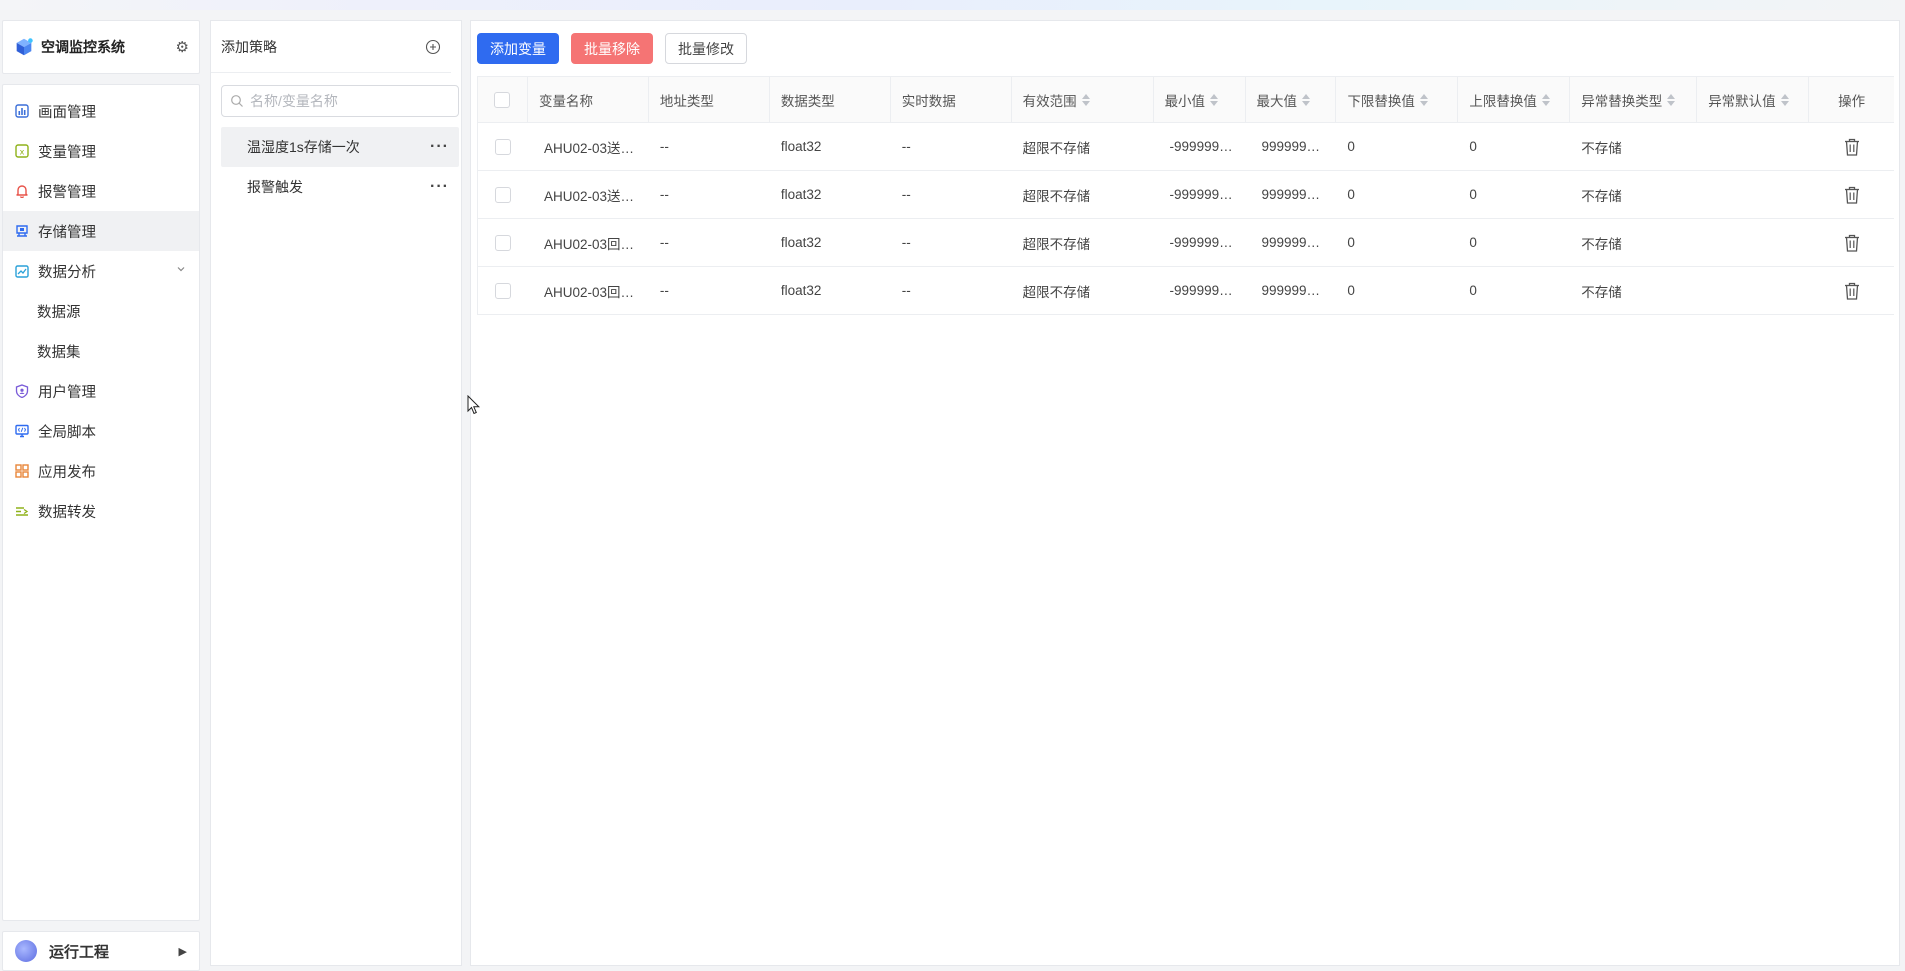 This screenshot has width=1905, height=971. What do you see at coordinates (101, 151) in the screenshot?
I see `sidebar-item-variables: x 变量管理` at bounding box center [101, 151].